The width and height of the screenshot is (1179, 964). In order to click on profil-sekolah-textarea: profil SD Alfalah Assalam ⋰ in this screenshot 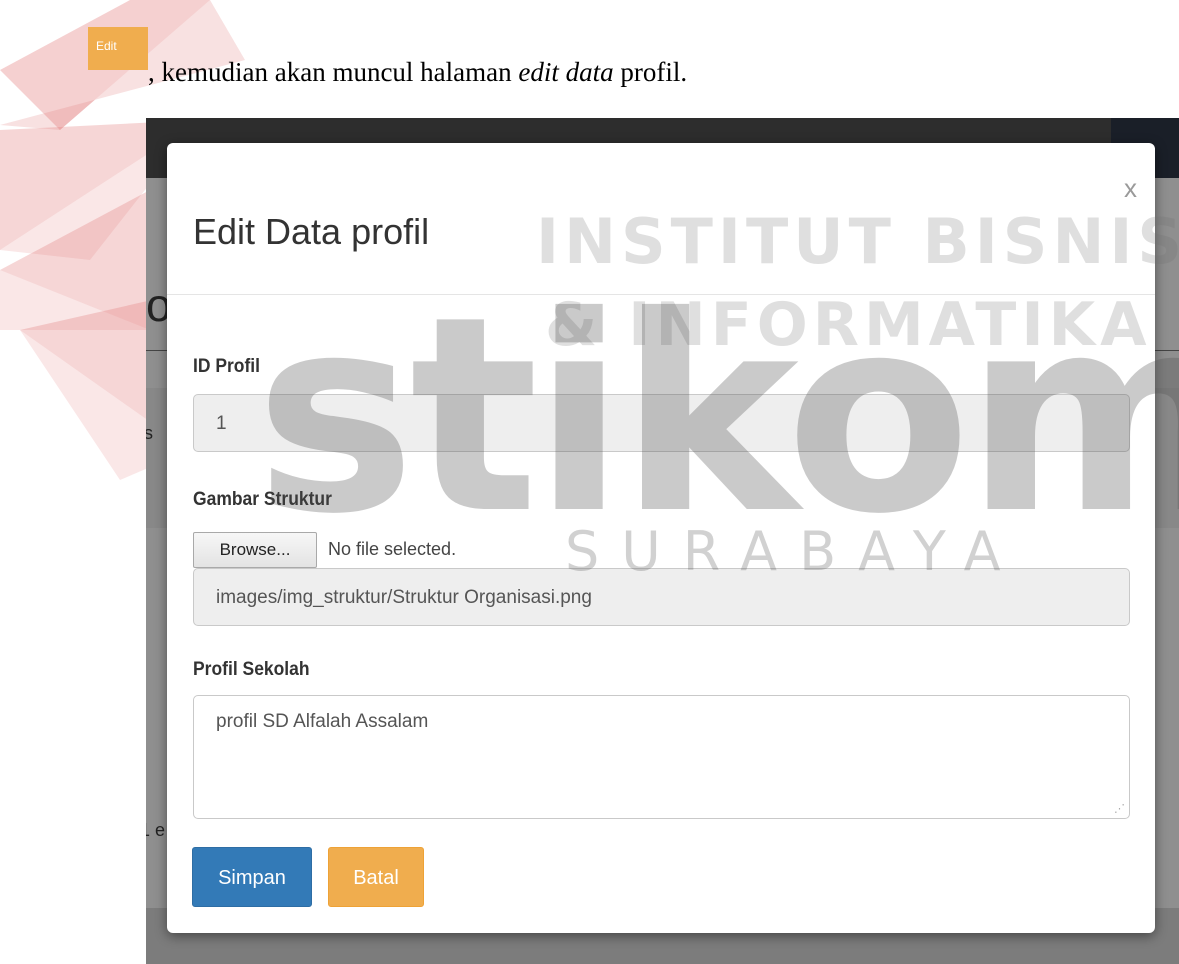, I will do `click(661, 757)`.